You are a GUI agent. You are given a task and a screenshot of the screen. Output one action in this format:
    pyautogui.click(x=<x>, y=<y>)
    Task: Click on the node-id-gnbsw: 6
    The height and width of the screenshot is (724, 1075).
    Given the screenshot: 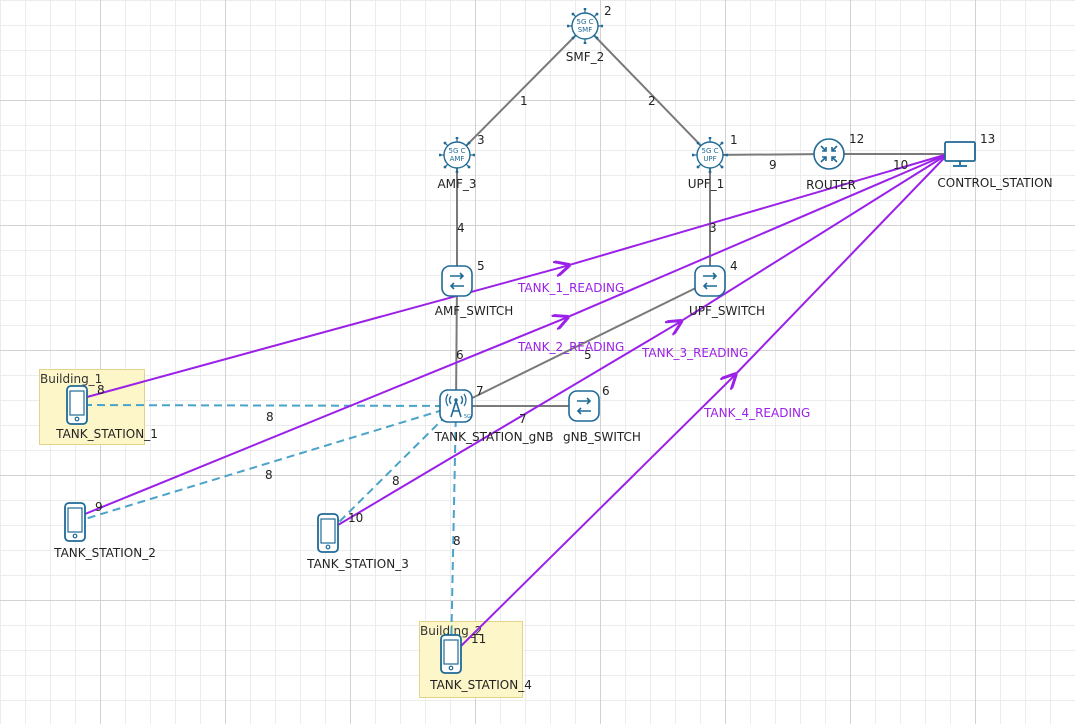 What is the action you would take?
    pyautogui.click(x=606, y=391)
    